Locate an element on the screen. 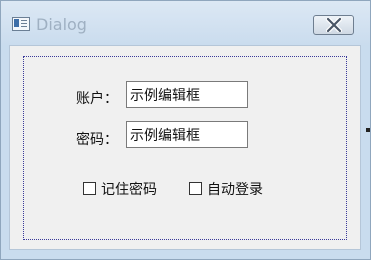 The image size is (371, 260). close-icon is located at coordinates (334, 25).